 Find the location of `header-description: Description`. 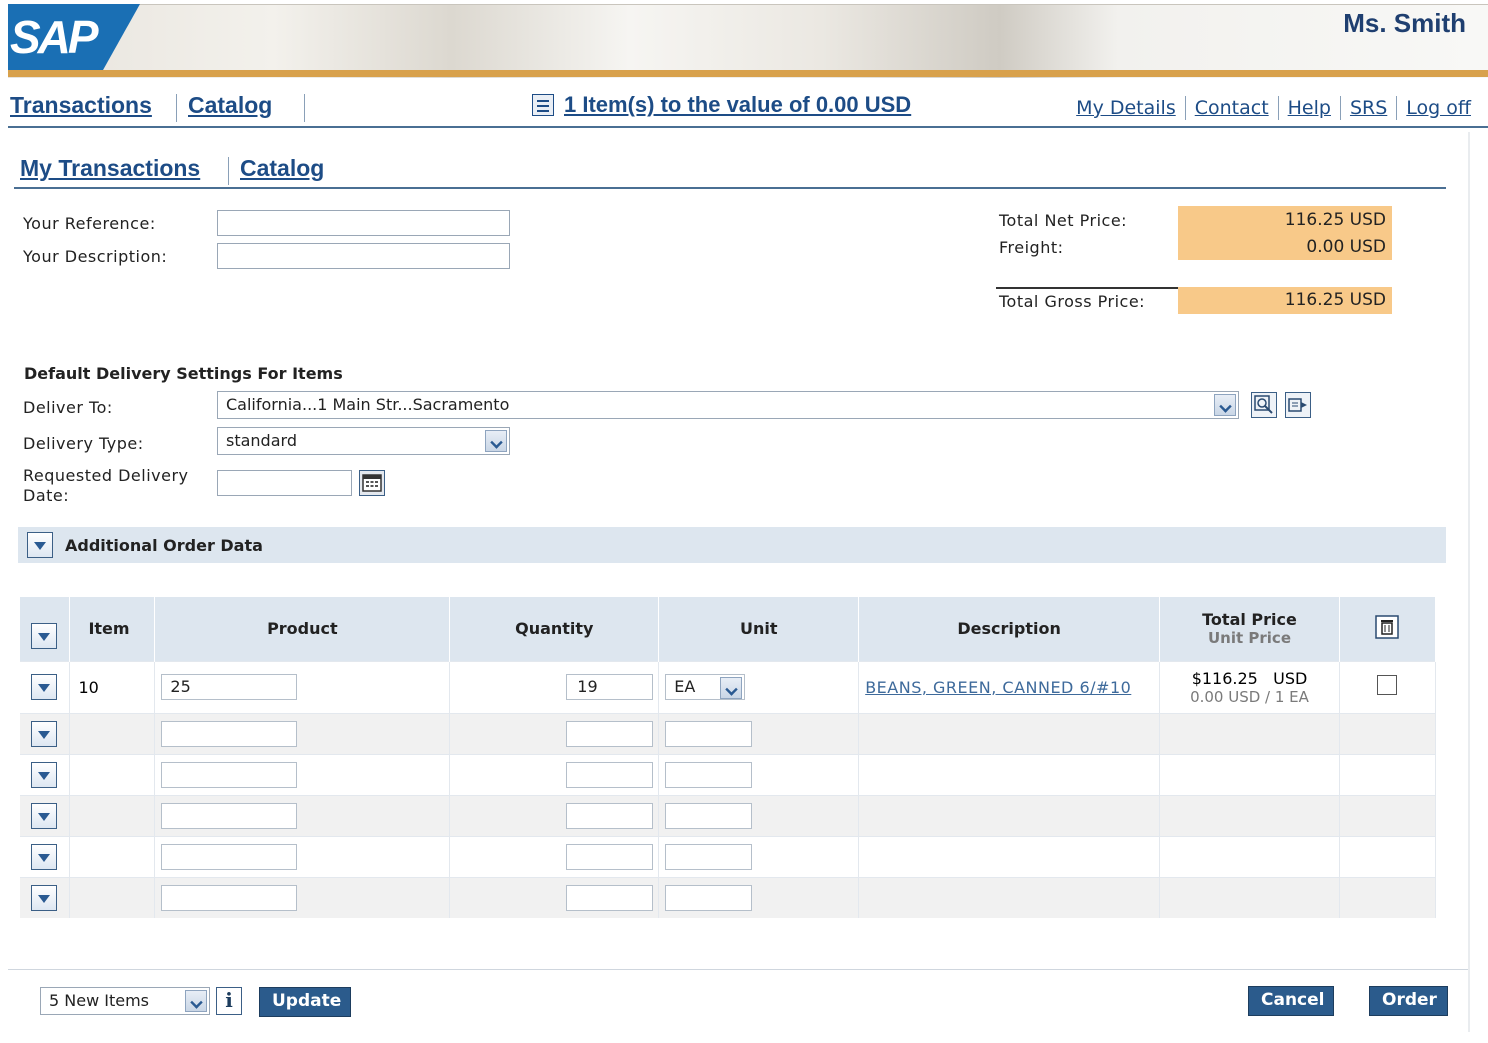

header-description: Description is located at coordinates (1009, 629).